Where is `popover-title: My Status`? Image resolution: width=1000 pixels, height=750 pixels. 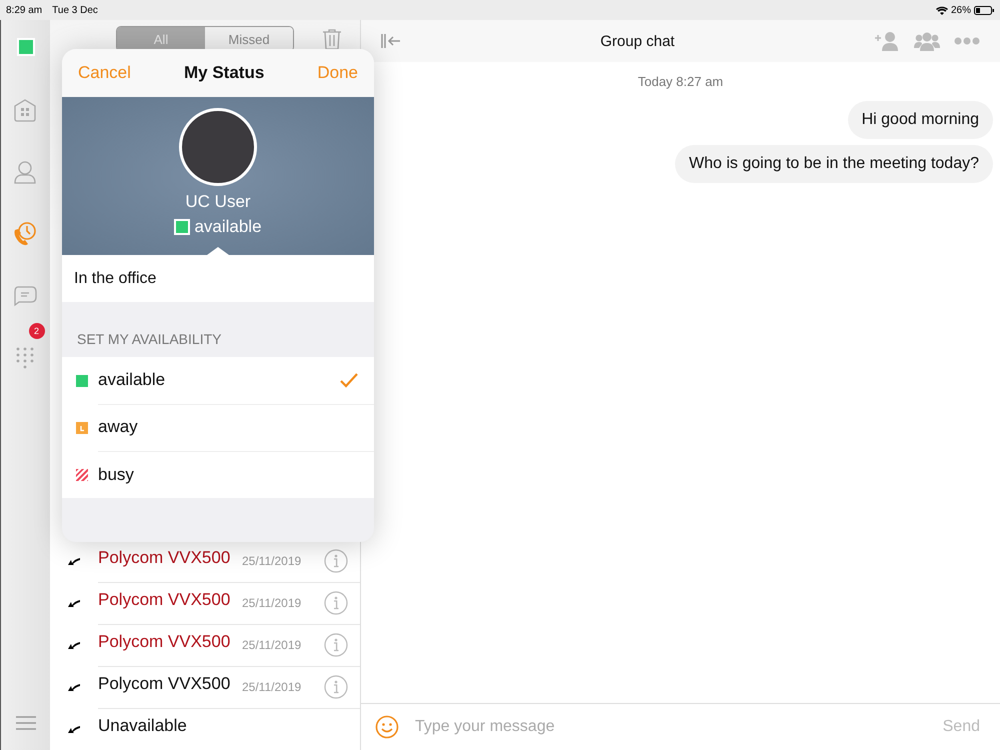 popover-title: My Status is located at coordinates (224, 73).